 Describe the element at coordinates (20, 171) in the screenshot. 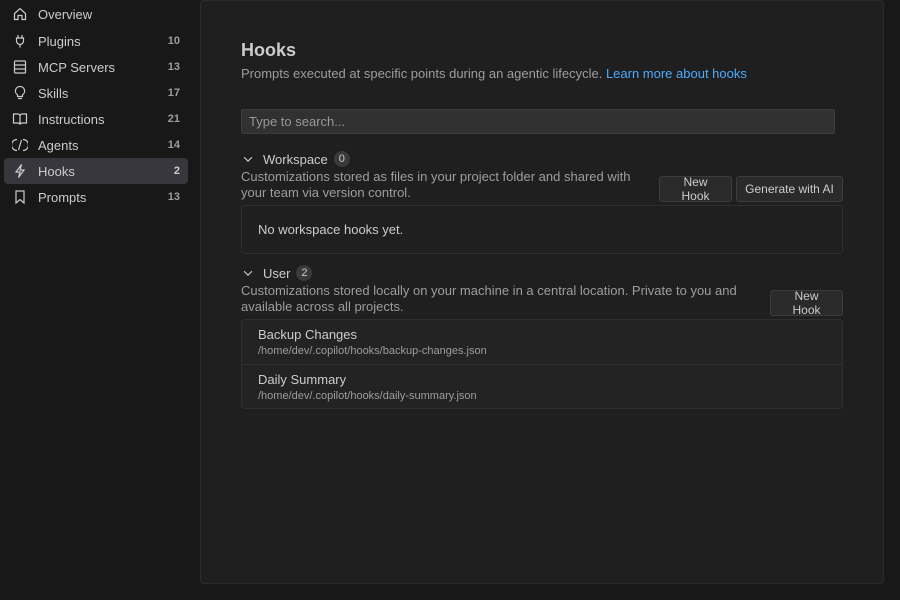

I see `lightning-icon` at that location.